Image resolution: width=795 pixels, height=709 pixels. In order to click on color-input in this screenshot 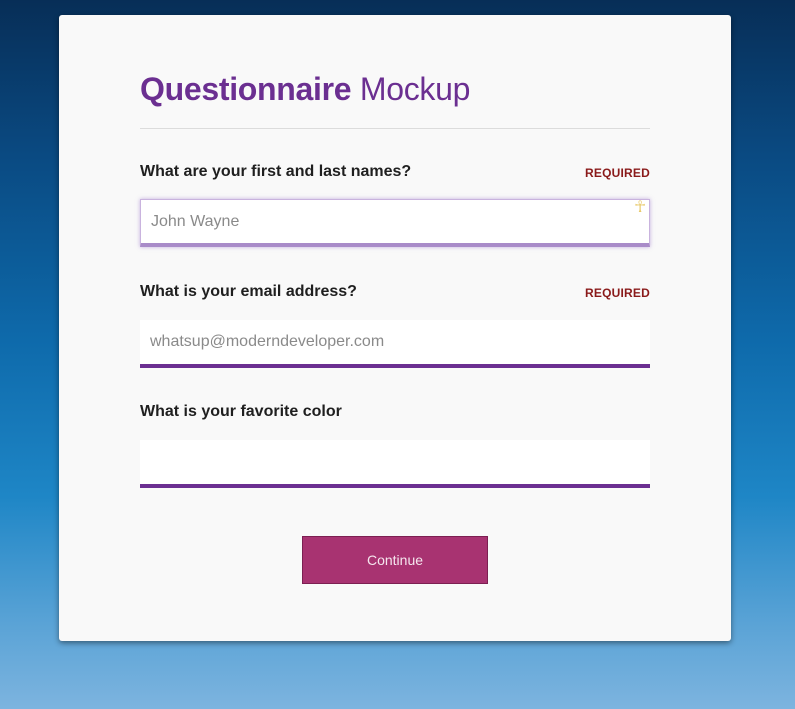, I will do `click(395, 462)`.